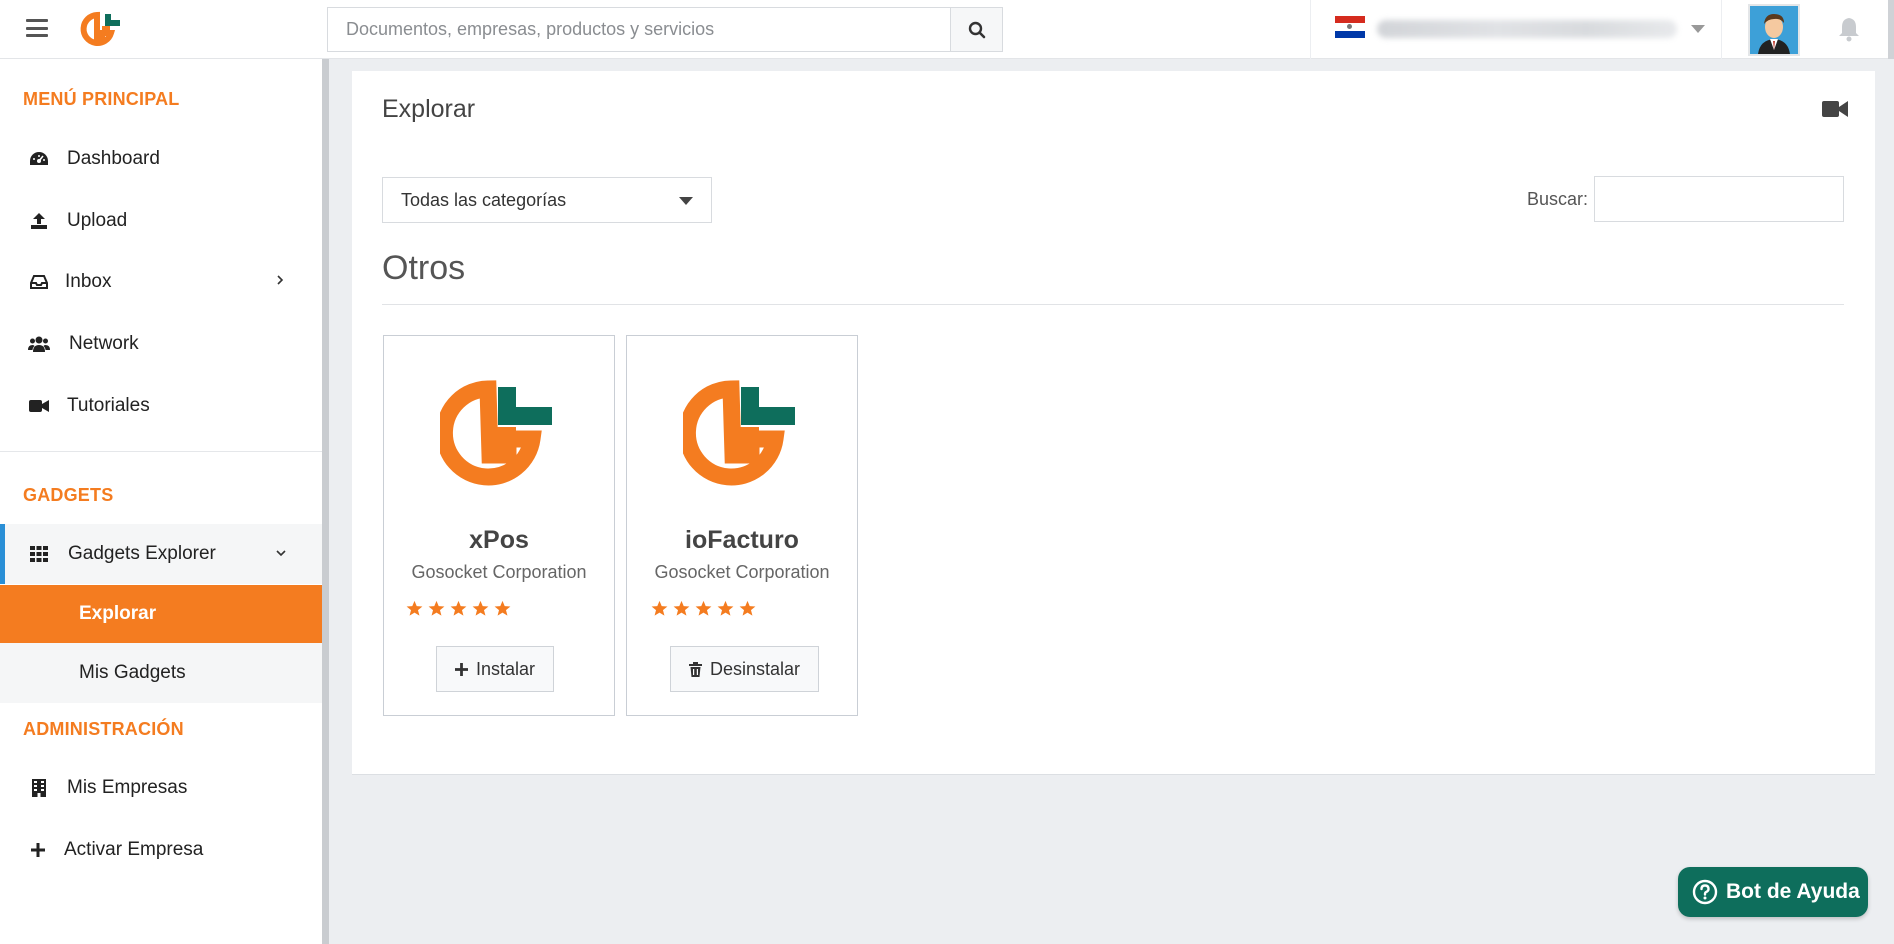  I want to click on question-circle-icon, so click(1705, 892).